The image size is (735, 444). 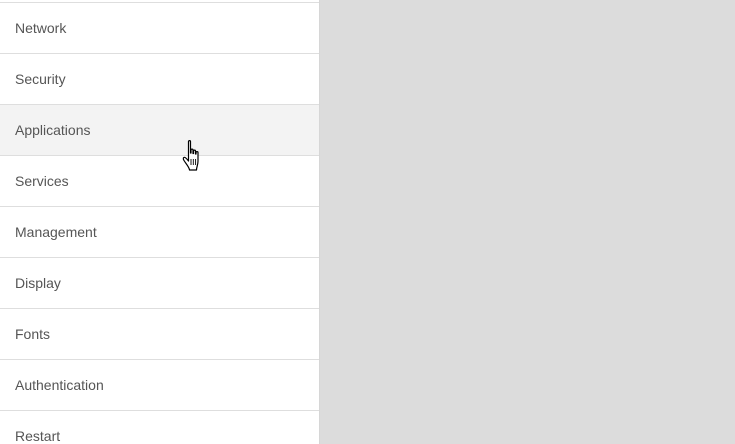 I want to click on sidebar-item-label: Management, so click(x=56, y=232).